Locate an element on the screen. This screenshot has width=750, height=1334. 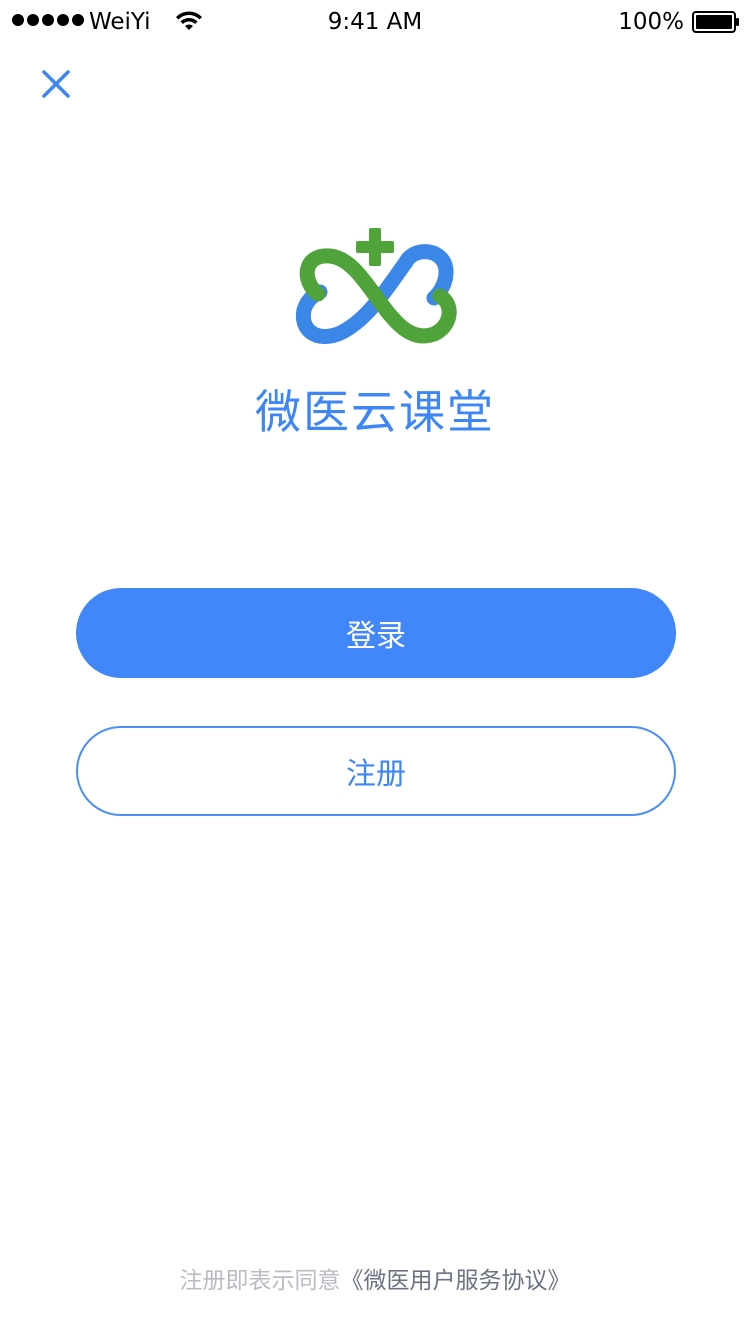
terms-notice: 注册即表示同意《微医用户服务协议》 is located at coordinates (375, 1281).